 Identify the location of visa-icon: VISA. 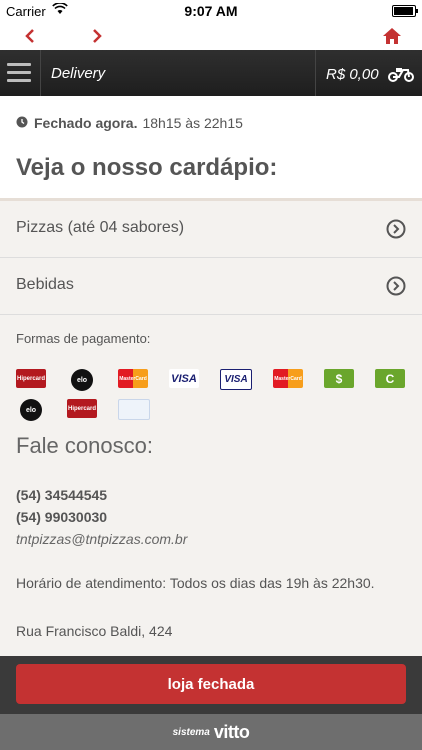
(184, 378).